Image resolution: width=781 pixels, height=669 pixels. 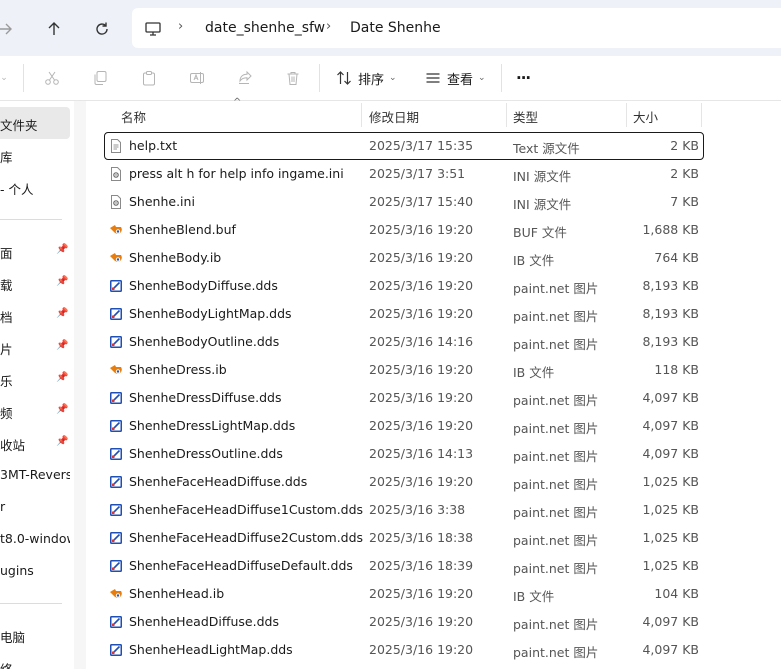 What do you see at coordinates (35, 635) in the screenshot?
I see `sidebar-item-this-pc: 电脑` at bounding box center [35, 635].